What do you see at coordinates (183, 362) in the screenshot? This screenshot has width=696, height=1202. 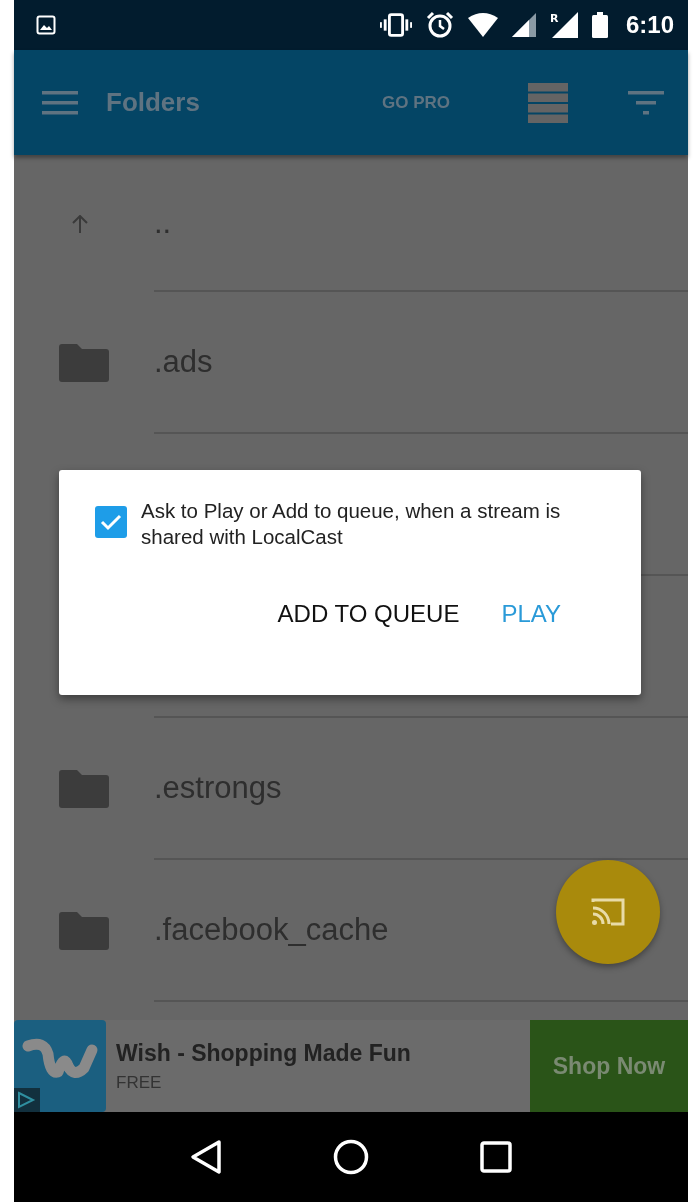 I see `folder-name: .ads` at bounding box center [183, 362].